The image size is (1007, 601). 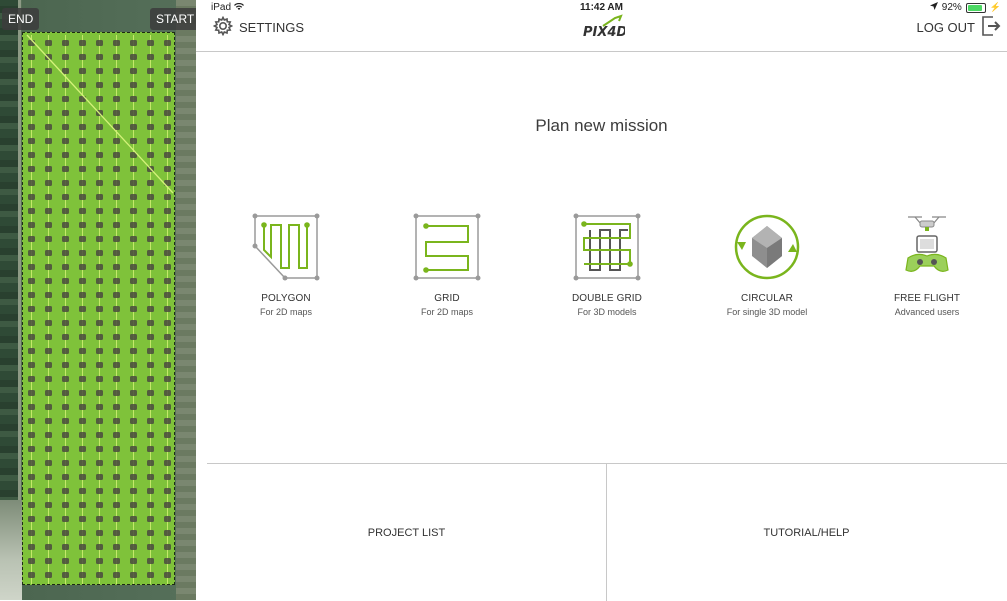 What do you see at coordinates (927, 264) in the screenshot?
I see `mission-free-flight: FREE FLIGHT Advanced users` at bounding box center [927, 264].